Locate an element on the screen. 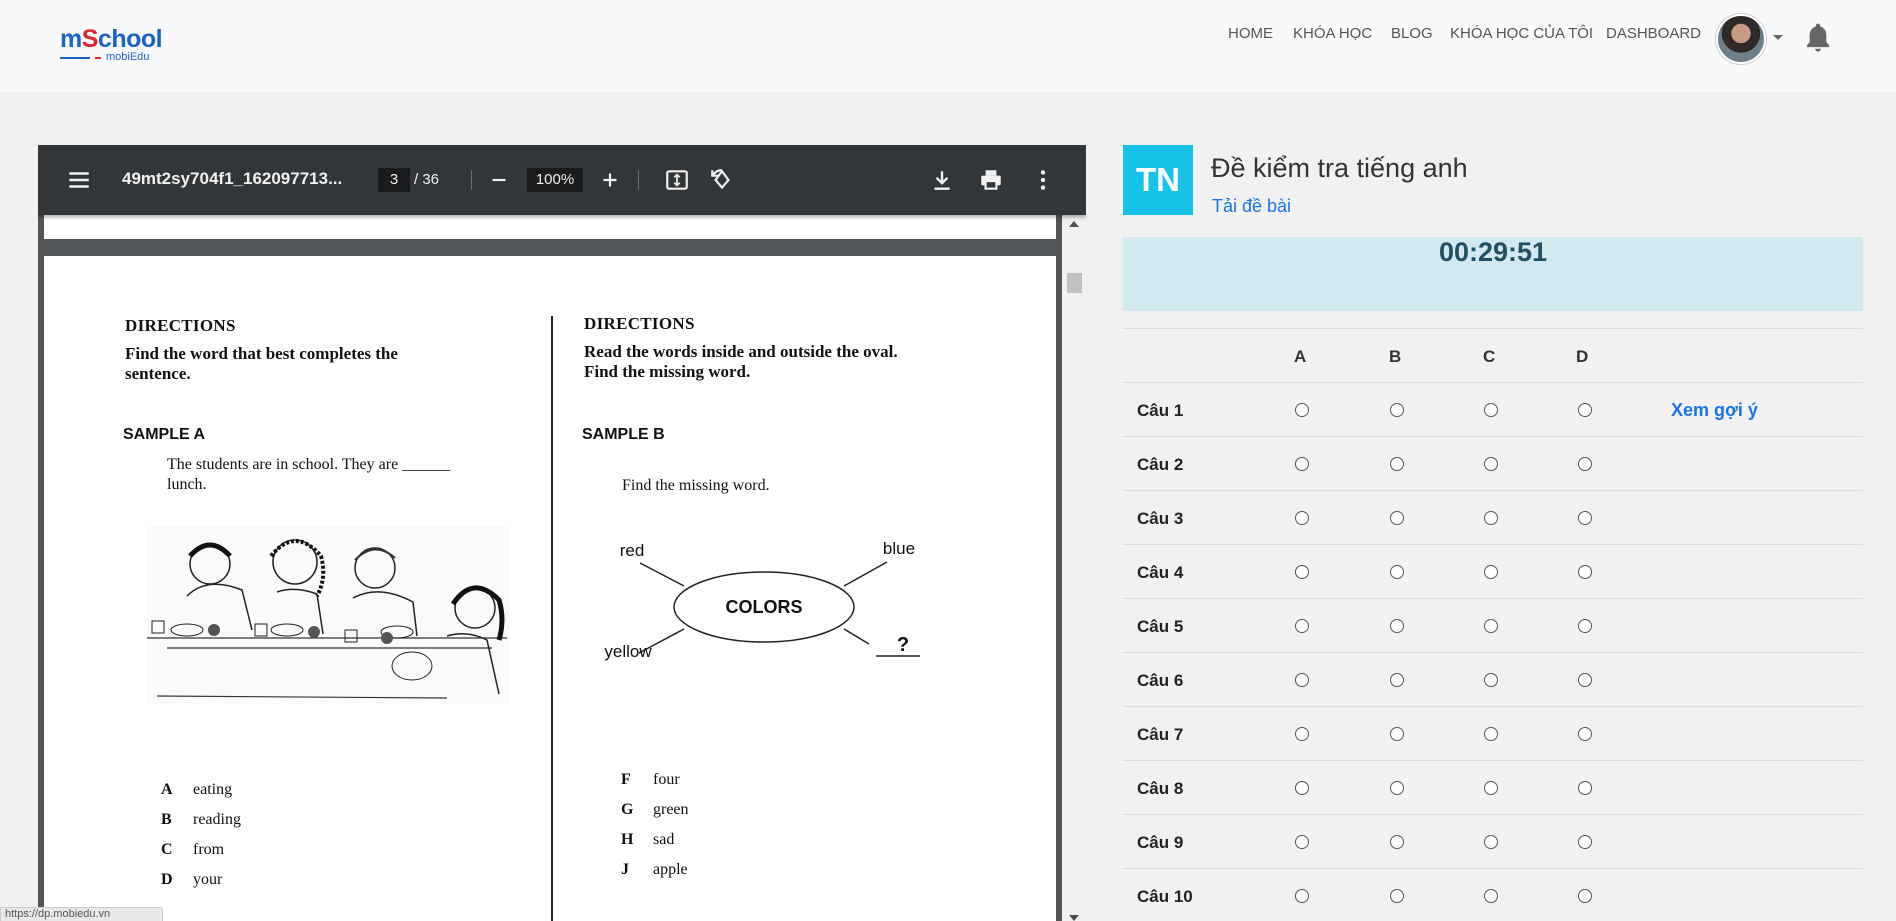 The image size is (1896, 921). pdf-toolbar: 49mt2sy704f1_162097713... 3 / 36 100% is located at coordinates (562, 180).